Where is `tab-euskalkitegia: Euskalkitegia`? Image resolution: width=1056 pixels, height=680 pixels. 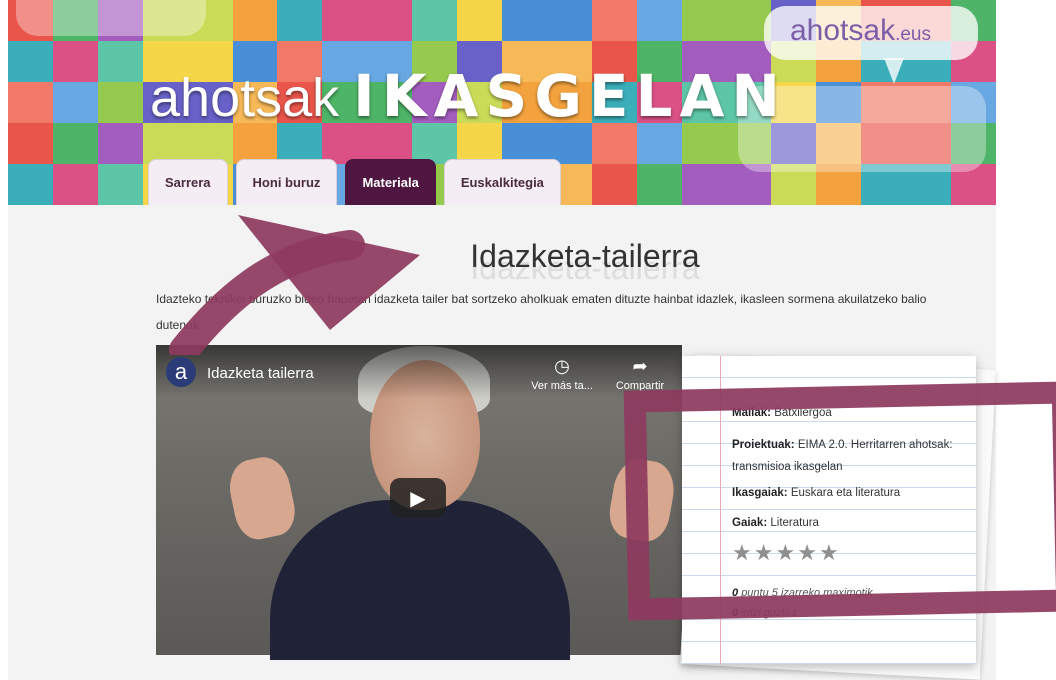 tab-euskalkitegia: Euskalkitegia is located at coordinates (502, 182).